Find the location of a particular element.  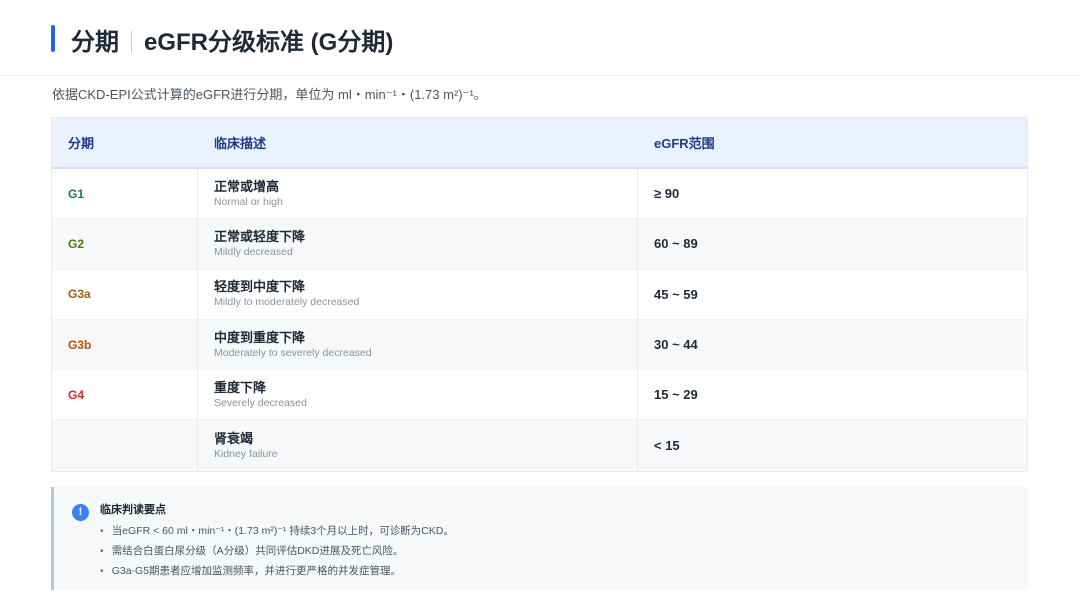

stage-label: G1 is located at coordinates (76, 193).